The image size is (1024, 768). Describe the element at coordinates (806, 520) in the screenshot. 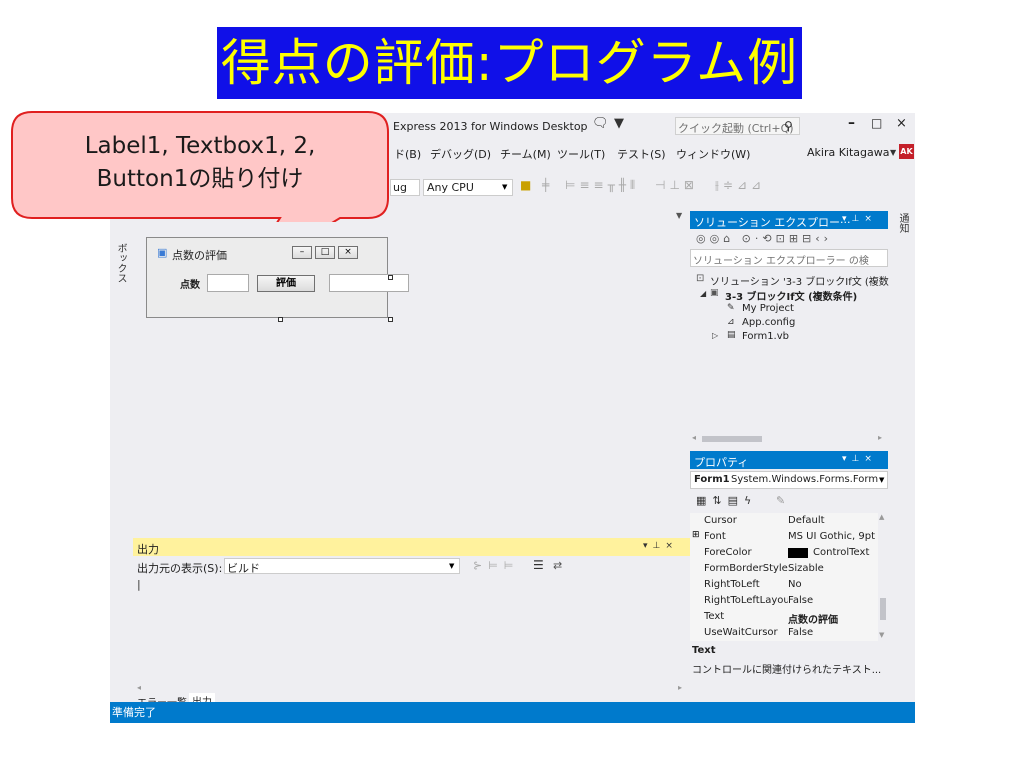

I see `prop-value: Default` at that location.